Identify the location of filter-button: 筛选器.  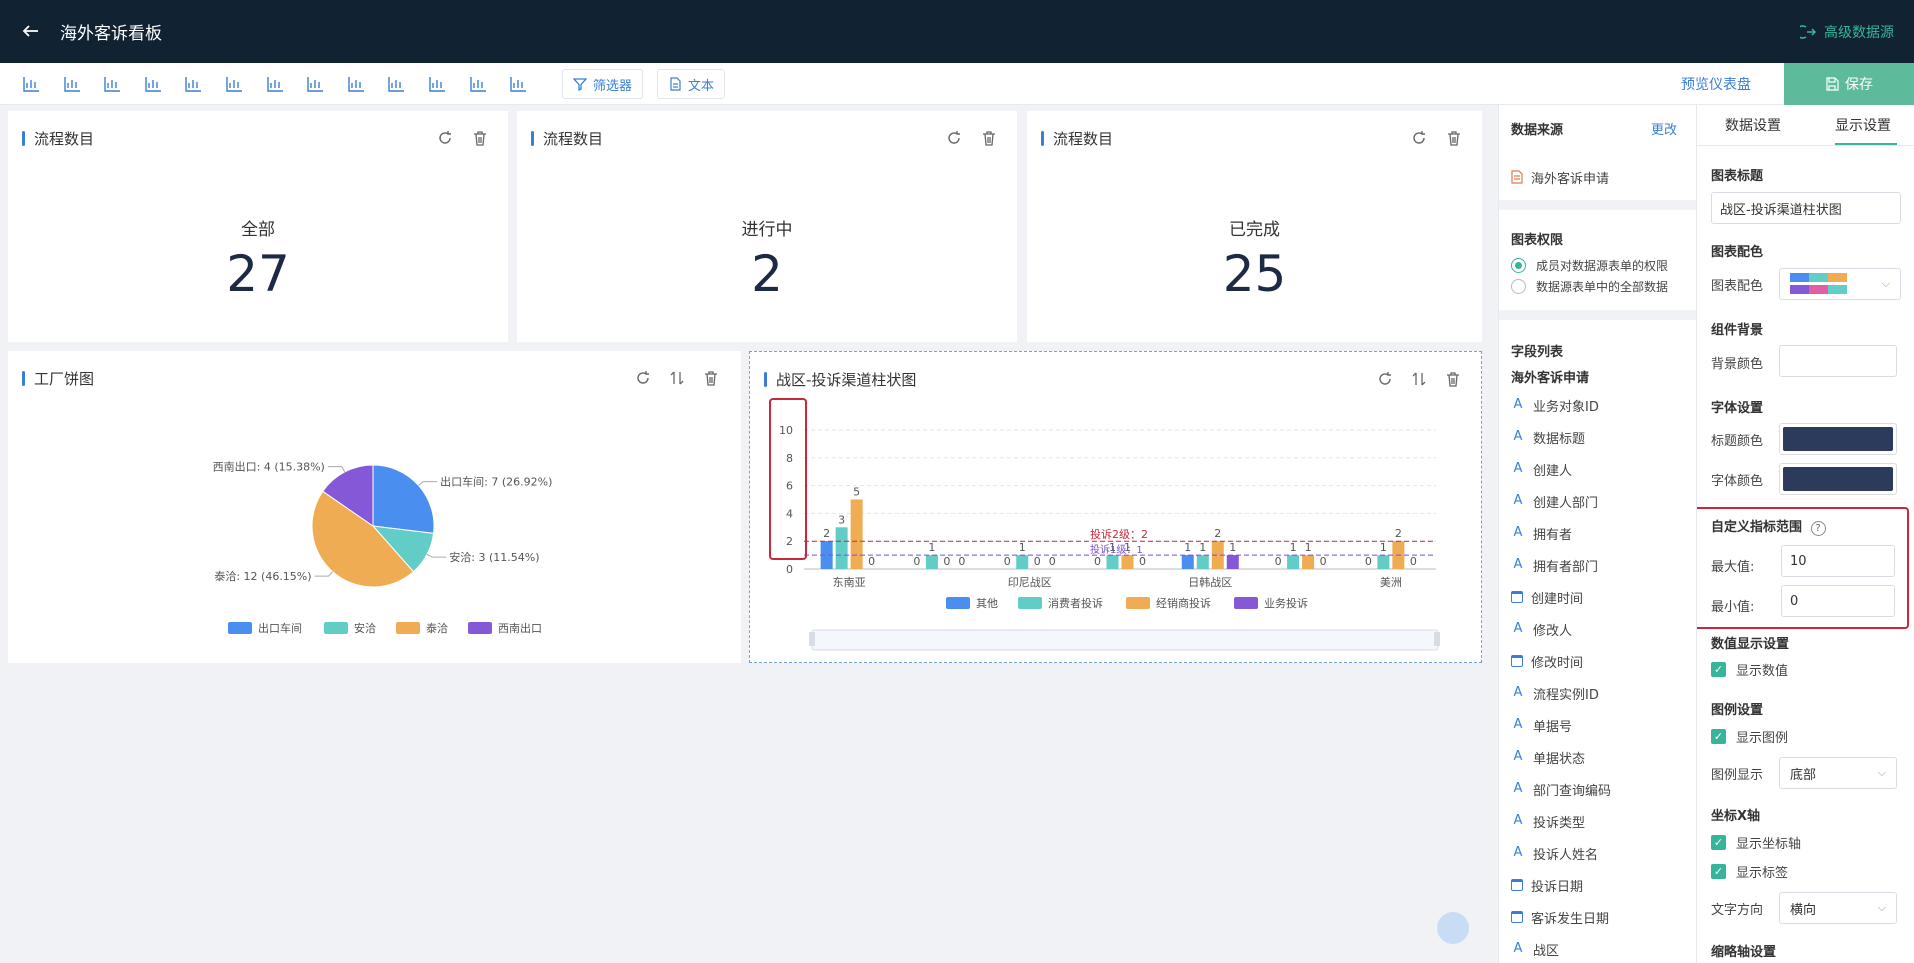
(603, 84).